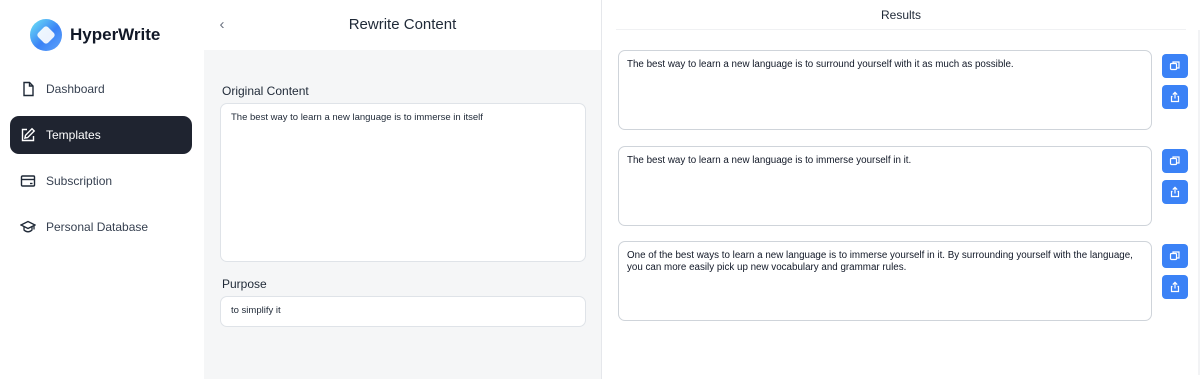  What do you see at coordinates (901, 29) in the screenshot?
I see `results-divider` at bounding box center [901, 29].